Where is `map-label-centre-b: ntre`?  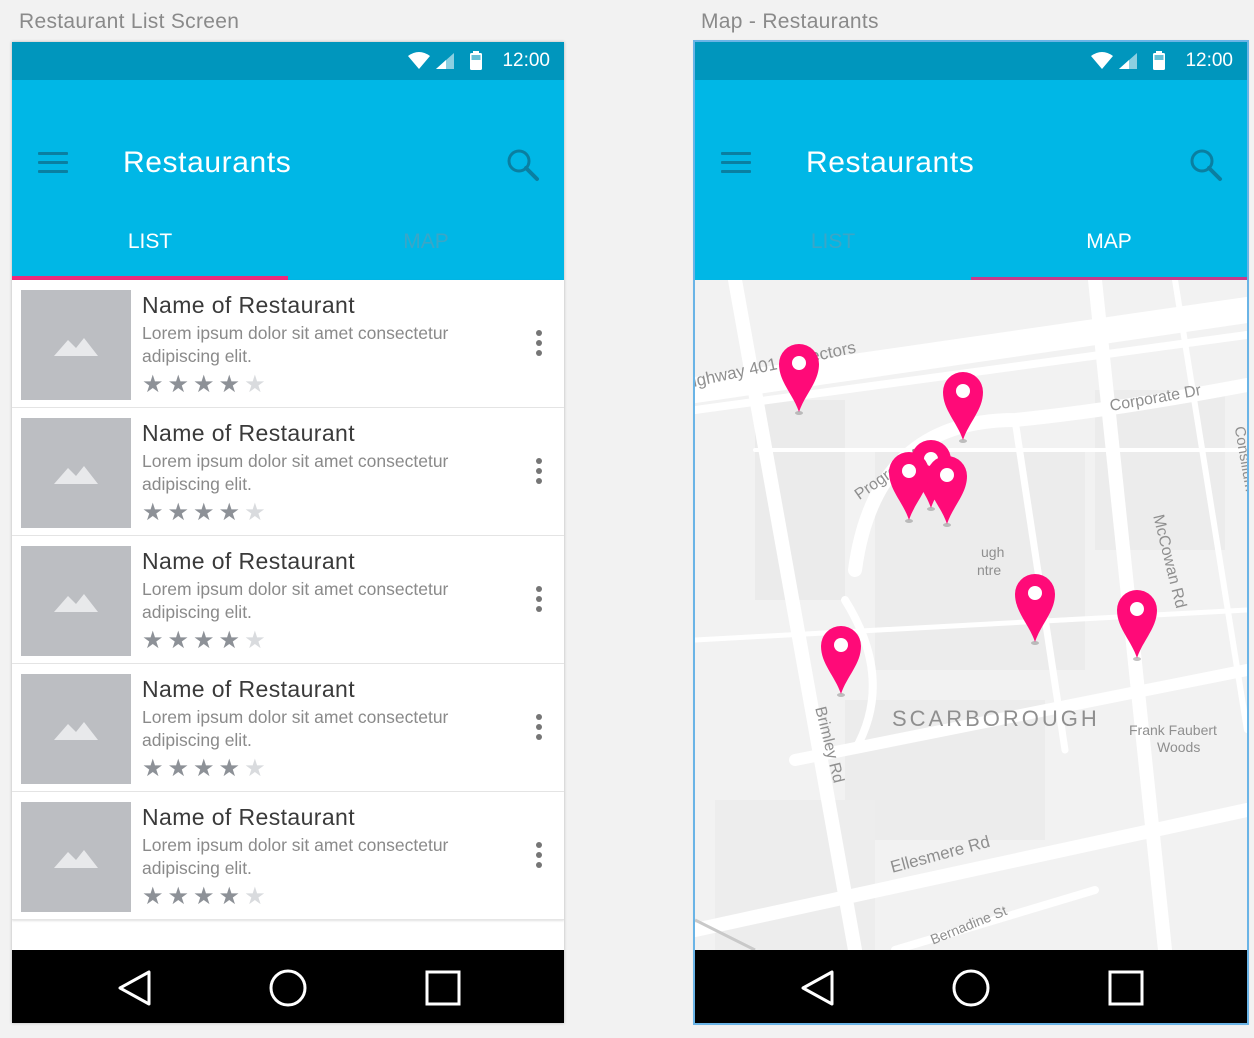 map-label-centre-b: ntre is located at coordinates (989, 570).